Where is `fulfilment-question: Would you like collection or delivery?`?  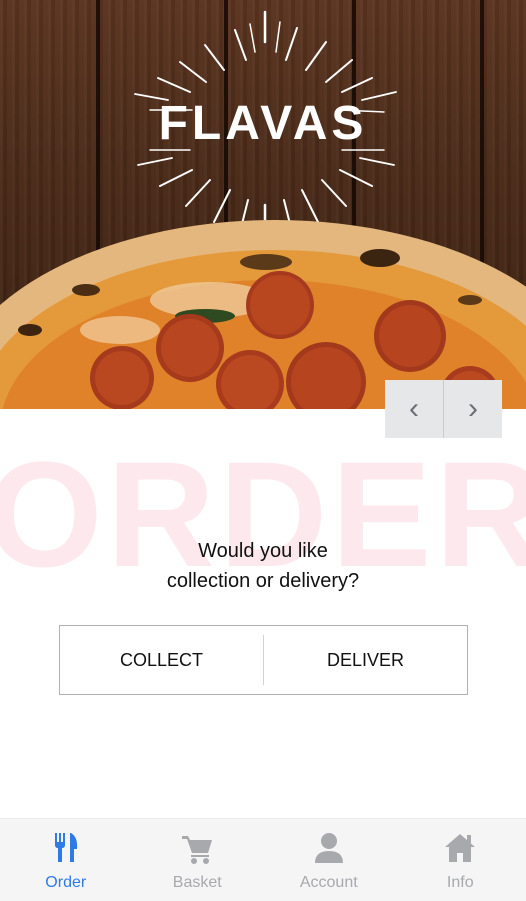
fulfilment-question: Would you like collection or delivery? is located at coordinates (263, 566).